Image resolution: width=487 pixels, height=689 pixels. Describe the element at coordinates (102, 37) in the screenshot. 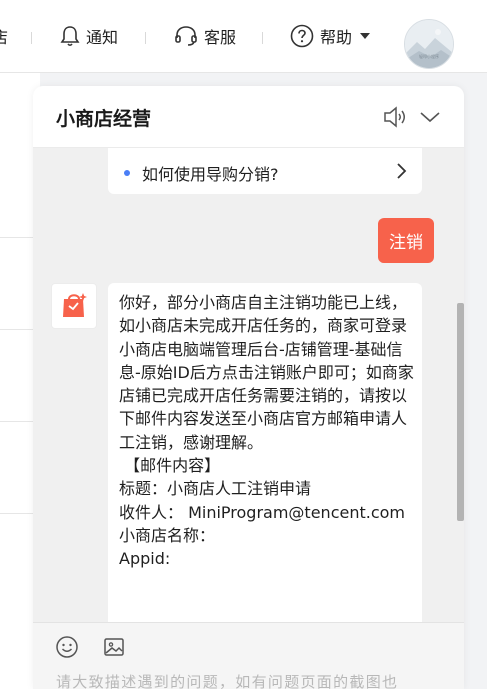

I see `notify-label: 通知` at that location.